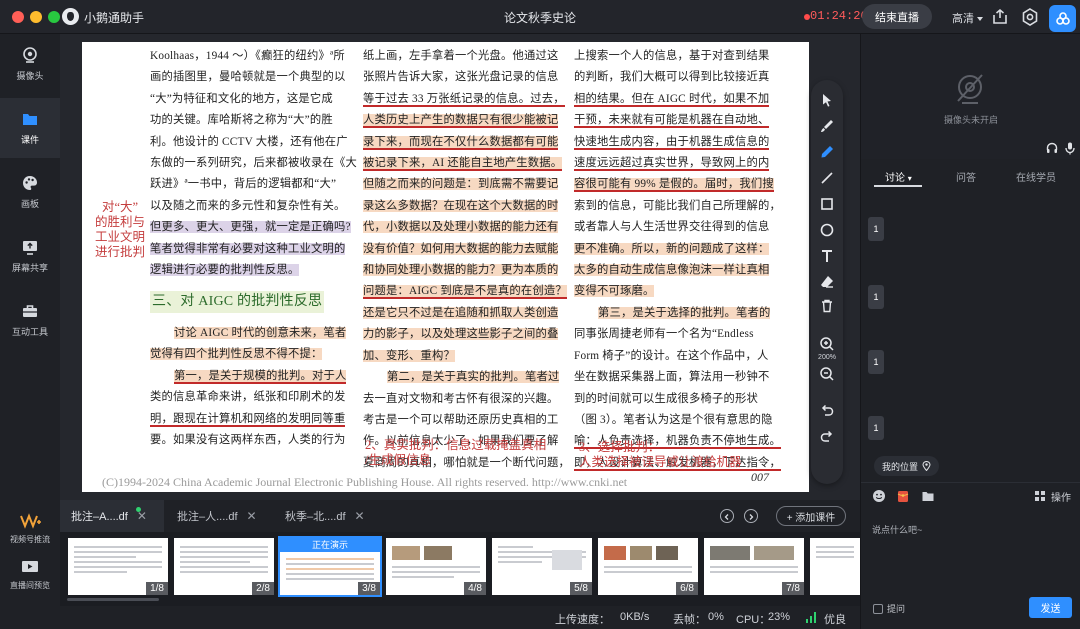 Image resolution: width=1080 pixels, height=629 pixels. Describe the element at coordinates (29, 268) in the screenshot. I see `sidebar-label: 屏幕共享` at that location.